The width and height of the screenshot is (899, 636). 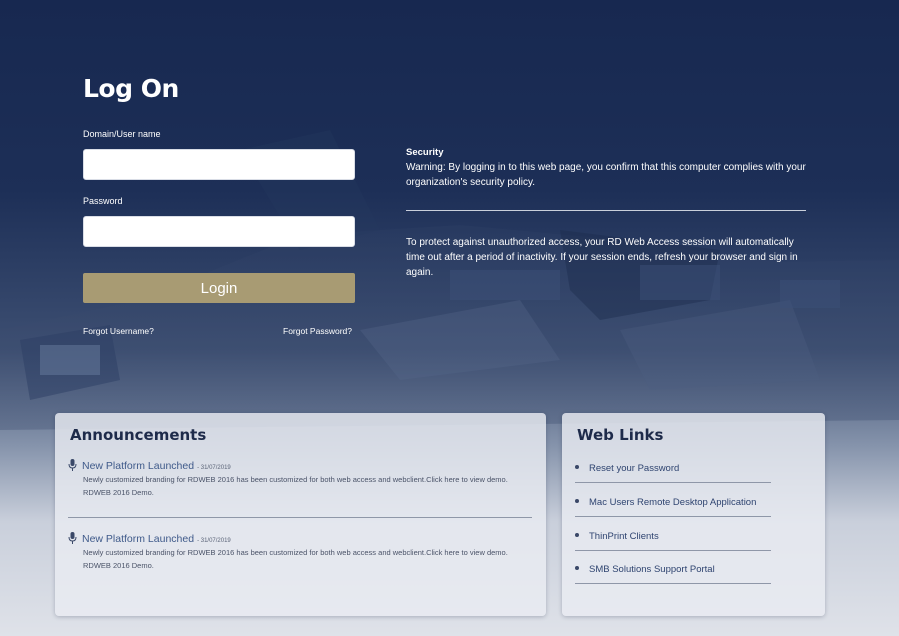 I want to click on weblink-label: Reset your Password, so click(x=634, y=468).